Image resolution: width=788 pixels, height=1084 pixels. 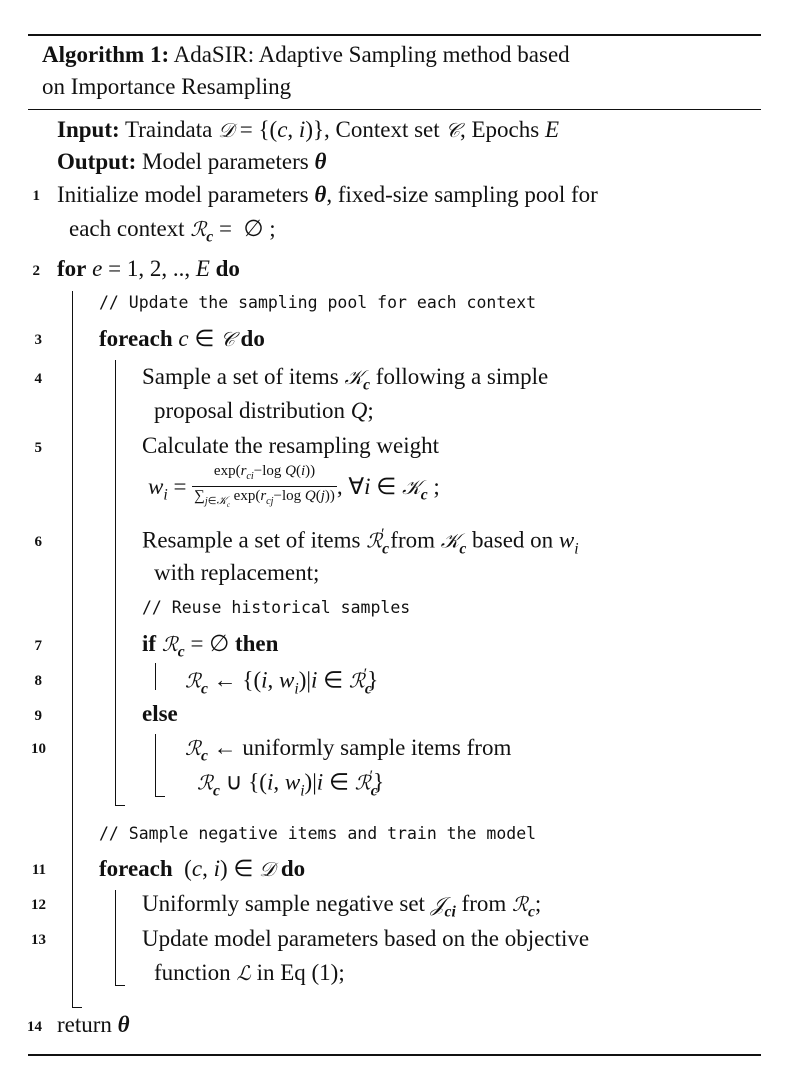 What do you see at coordinates (394, 110) in the screenshot?
I see `header-rule` at bounding box center [394, 110].